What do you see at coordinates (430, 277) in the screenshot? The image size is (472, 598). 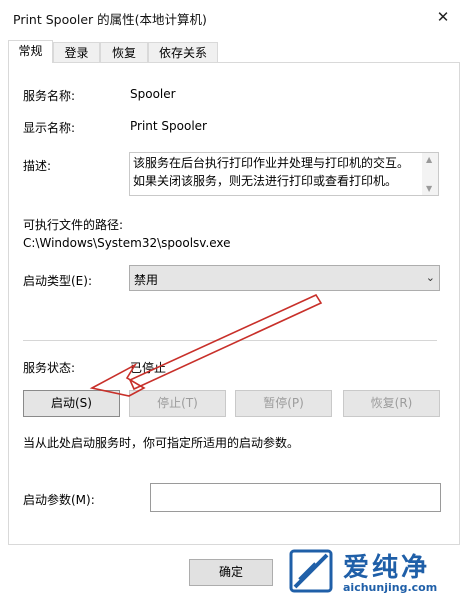 I see `chevron-down-icon: ⌄` at bounding box center [430, 277].